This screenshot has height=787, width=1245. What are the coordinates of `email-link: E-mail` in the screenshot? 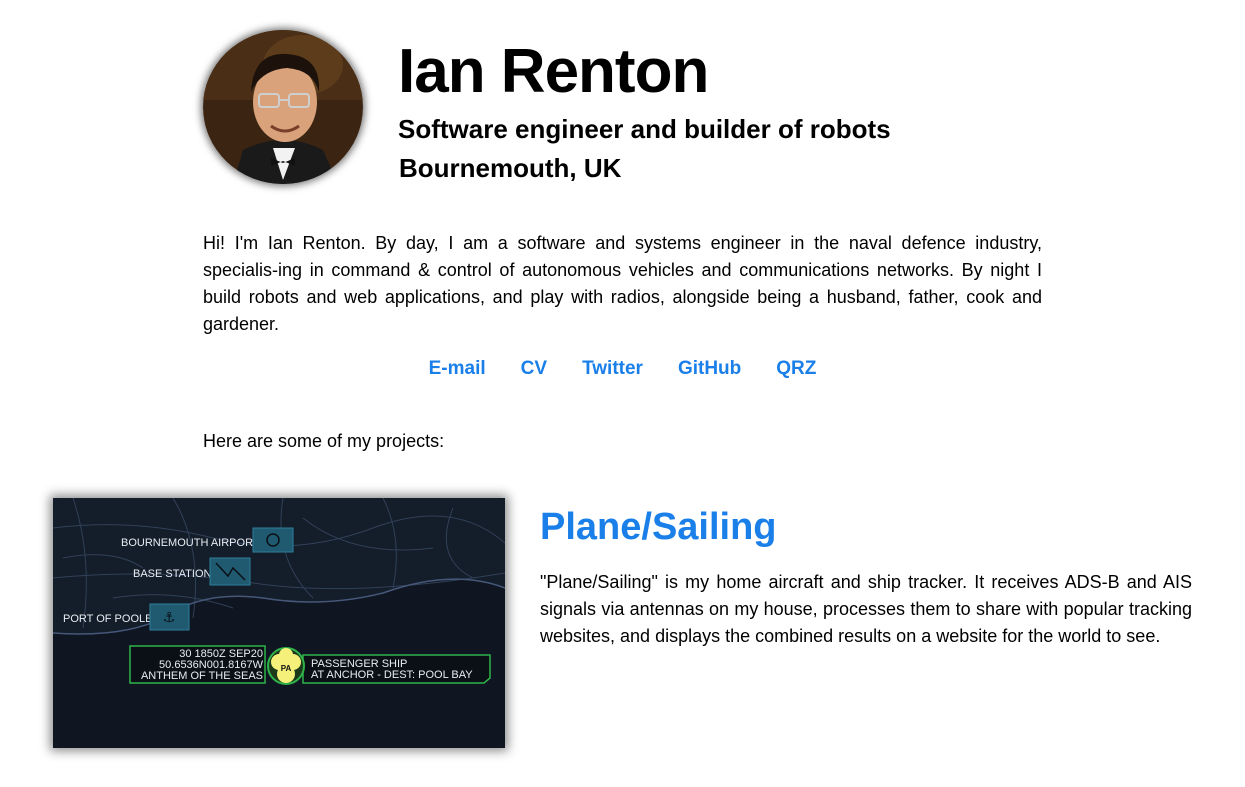 It's located at (457, 369).